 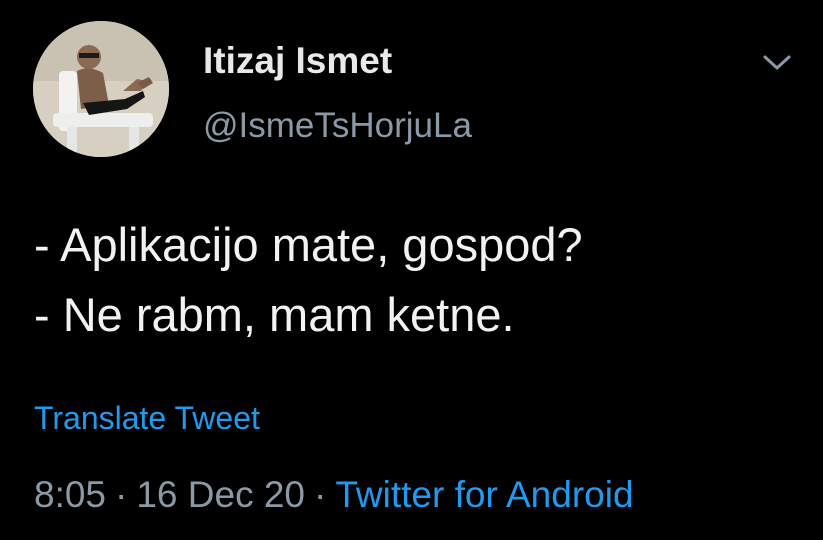 I want to click on tweet-time: 8:05, so click(x=70, y=494).